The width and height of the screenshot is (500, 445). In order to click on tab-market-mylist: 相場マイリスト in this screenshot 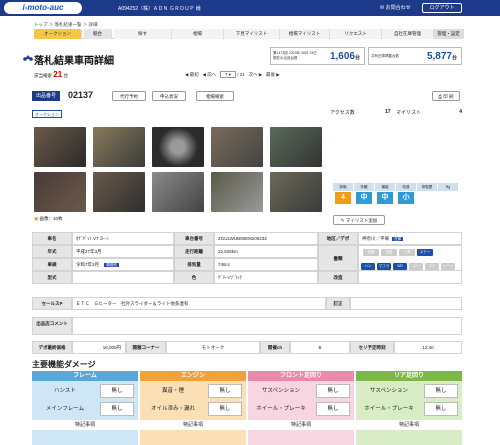, I will do `click(305, 34)`.